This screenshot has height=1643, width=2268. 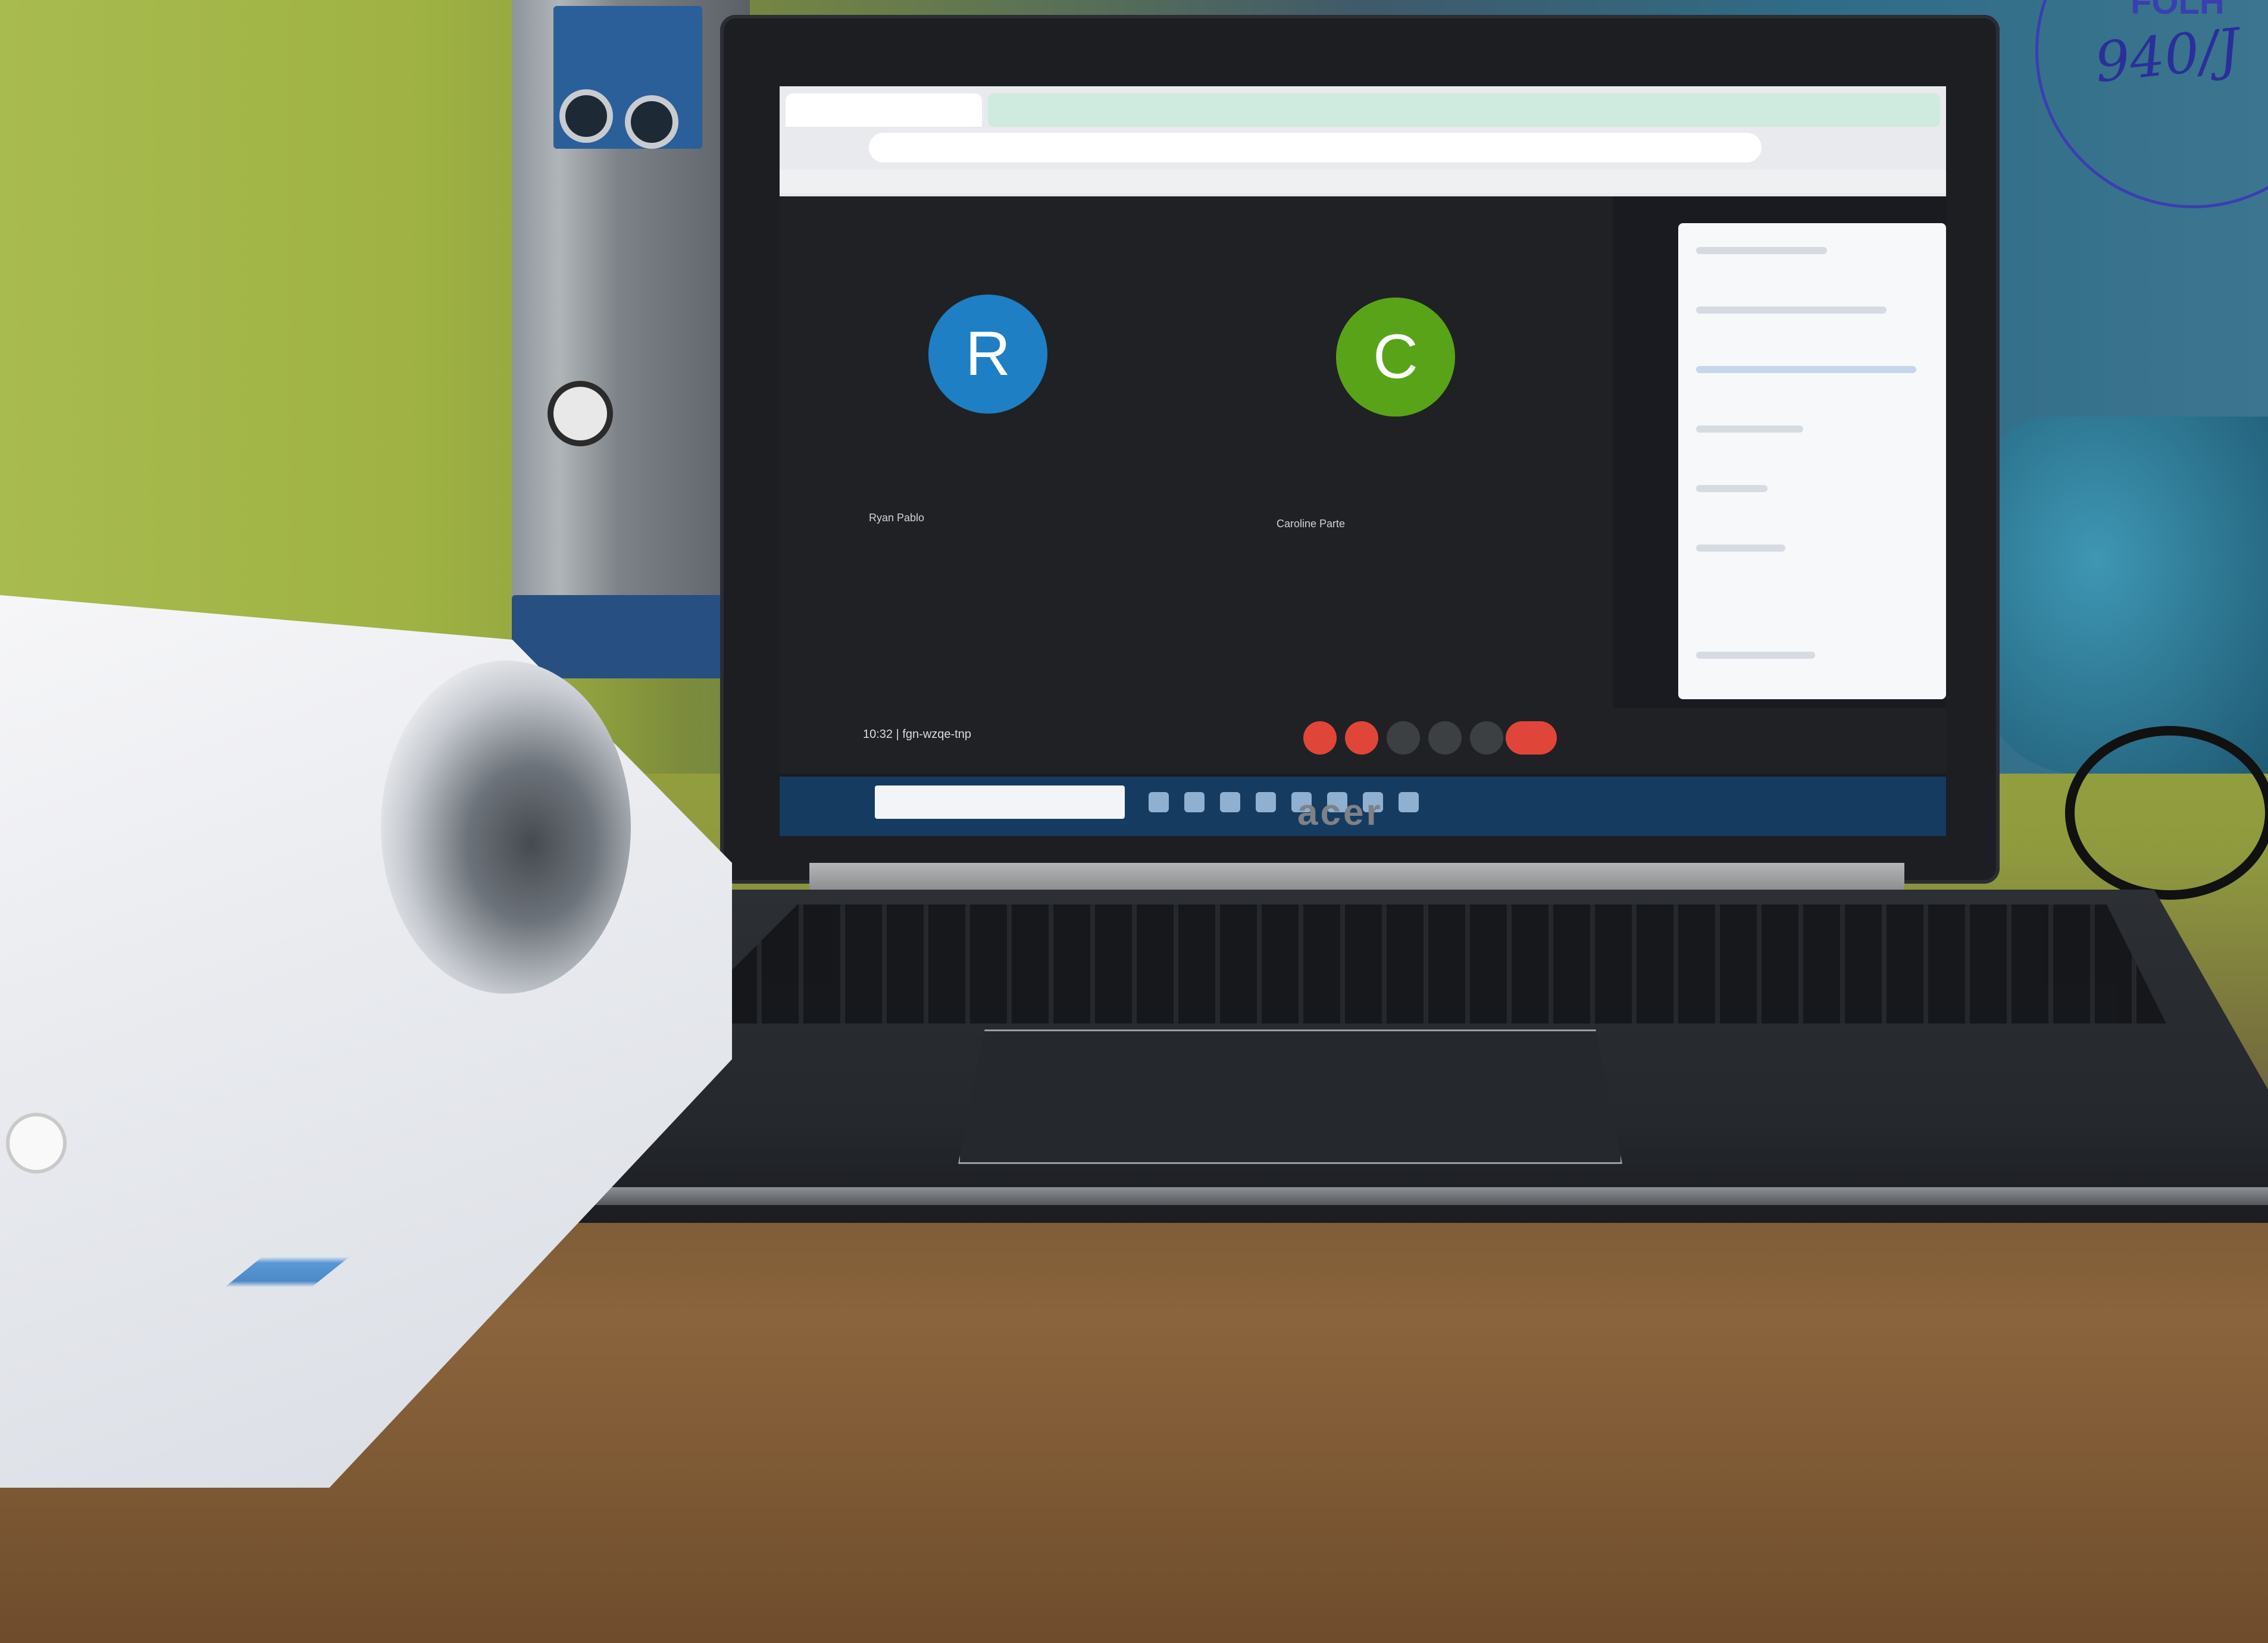 I want to click on panel-link-line, so click(x=1806, y=369).